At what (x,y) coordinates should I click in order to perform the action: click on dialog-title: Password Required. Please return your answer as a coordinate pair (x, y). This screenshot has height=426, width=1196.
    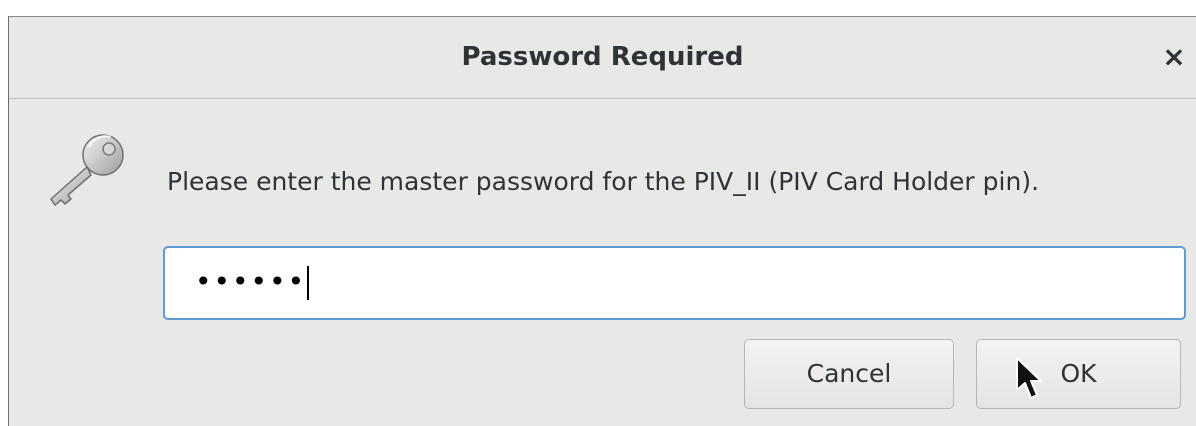
    Looking at the image, I should click on (602, 57).